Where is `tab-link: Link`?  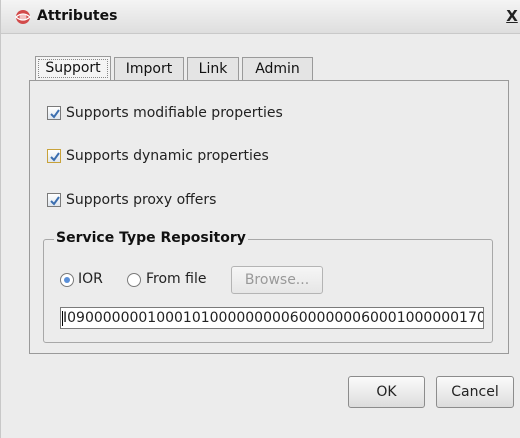 tab-link: Link is located at coordinates (213, 69).